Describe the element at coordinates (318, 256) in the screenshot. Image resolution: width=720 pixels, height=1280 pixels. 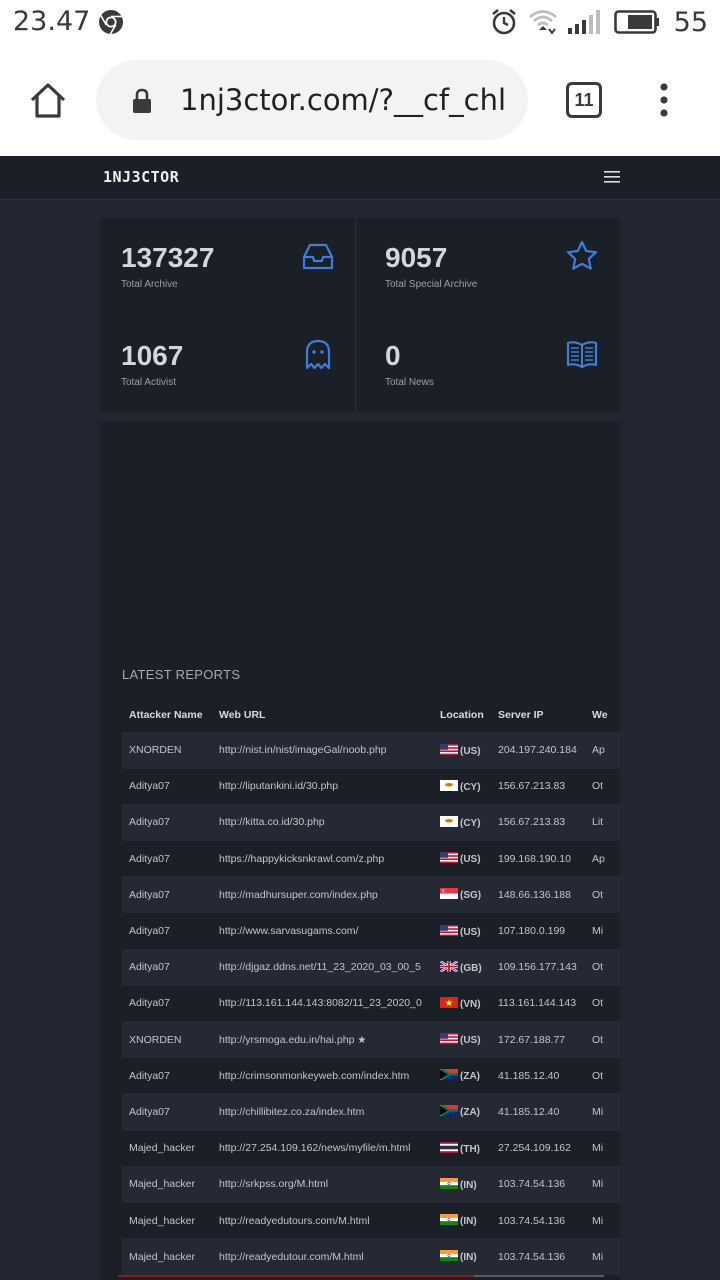
I see `inbox-icon` at that location.